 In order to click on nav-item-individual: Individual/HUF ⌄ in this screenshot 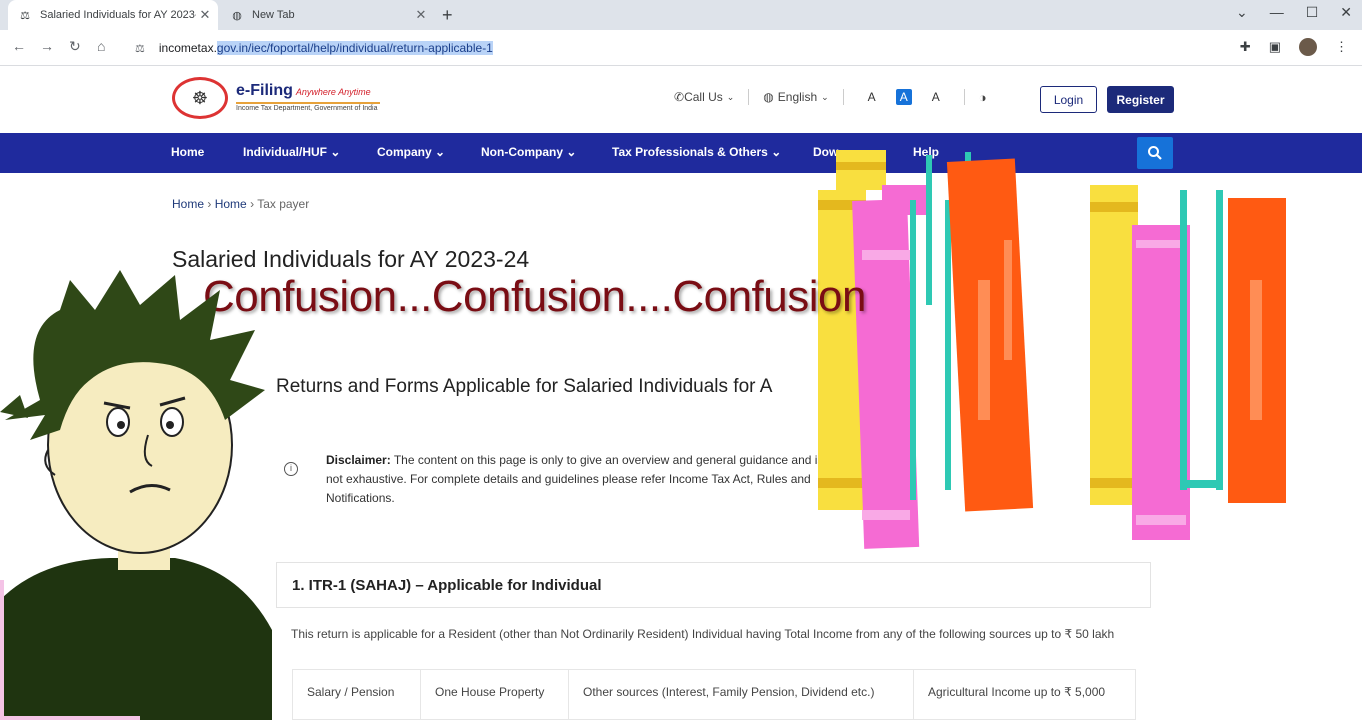, I will do `click(291, 152)`.